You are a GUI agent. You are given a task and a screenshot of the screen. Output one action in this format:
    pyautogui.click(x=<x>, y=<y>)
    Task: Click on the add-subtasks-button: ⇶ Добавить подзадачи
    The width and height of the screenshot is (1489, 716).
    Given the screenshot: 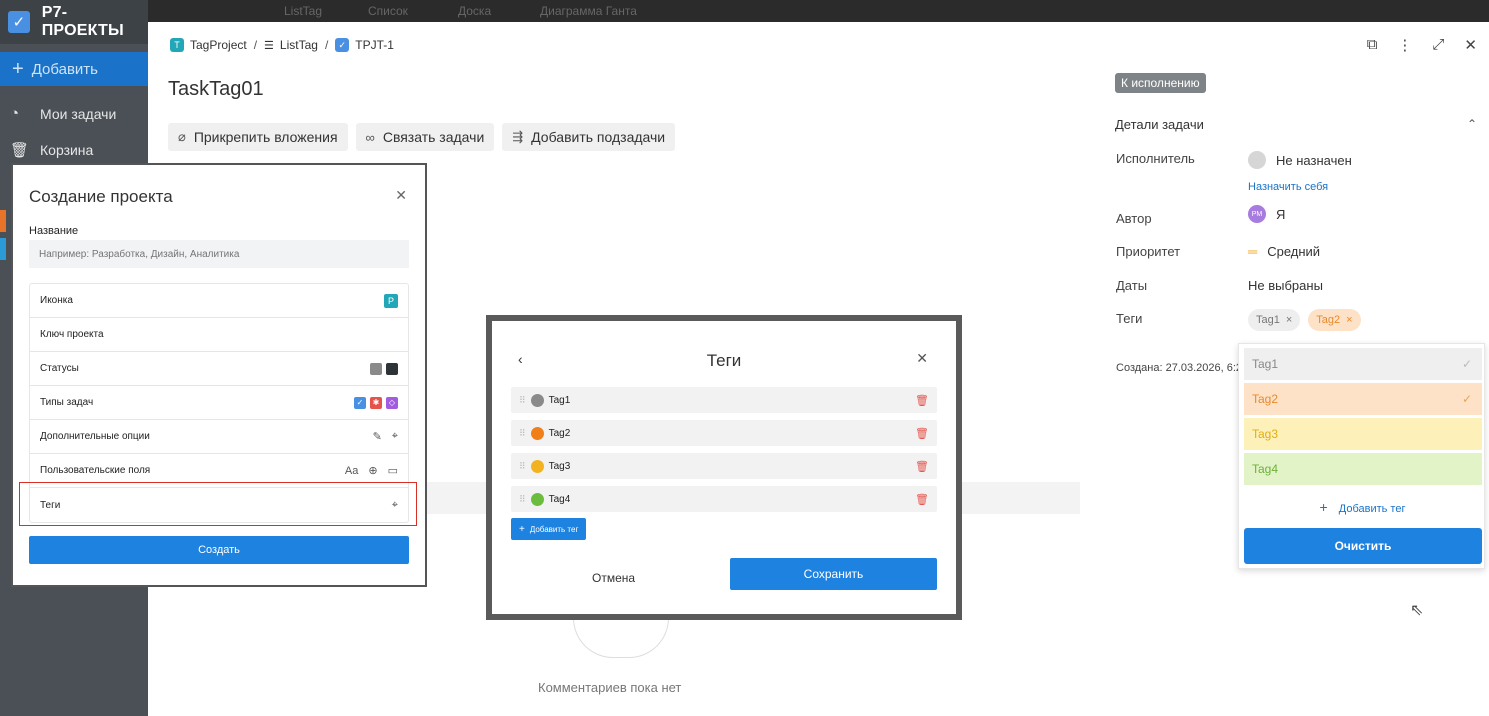 What is the action you would take?
    pyautogui.click(x=589, y=137)
    